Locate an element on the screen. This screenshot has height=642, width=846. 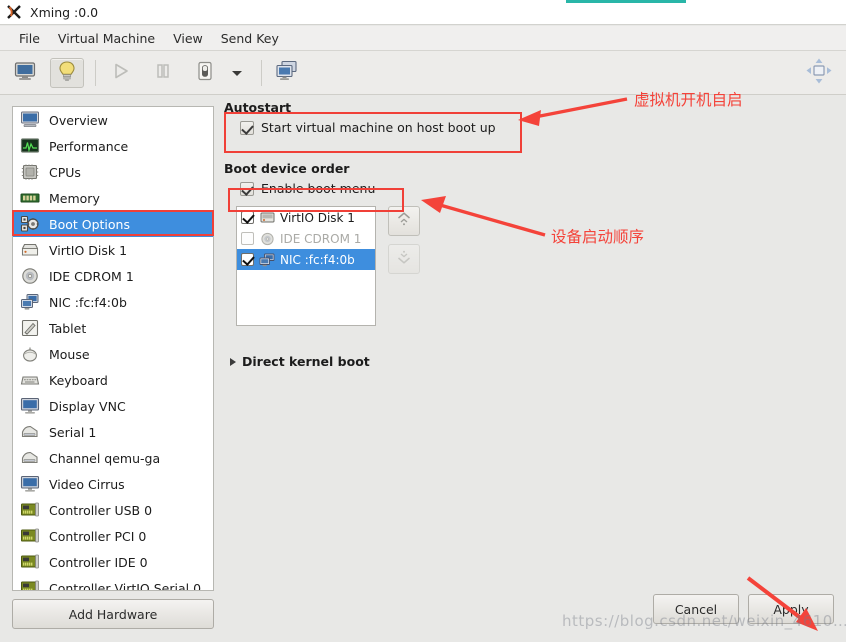
pause-button is located at coordinates (163, 73).